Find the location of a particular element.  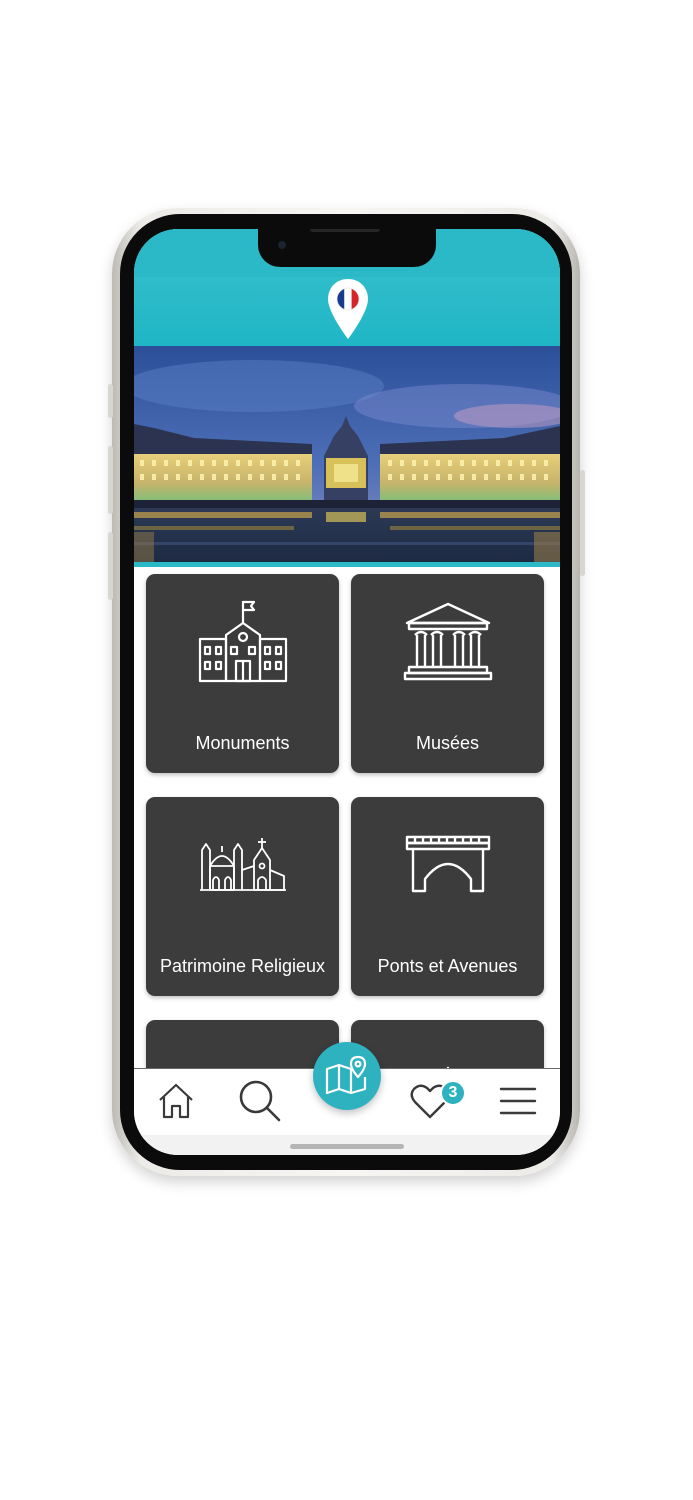

nav-home is located at coordinates (176, 1101).